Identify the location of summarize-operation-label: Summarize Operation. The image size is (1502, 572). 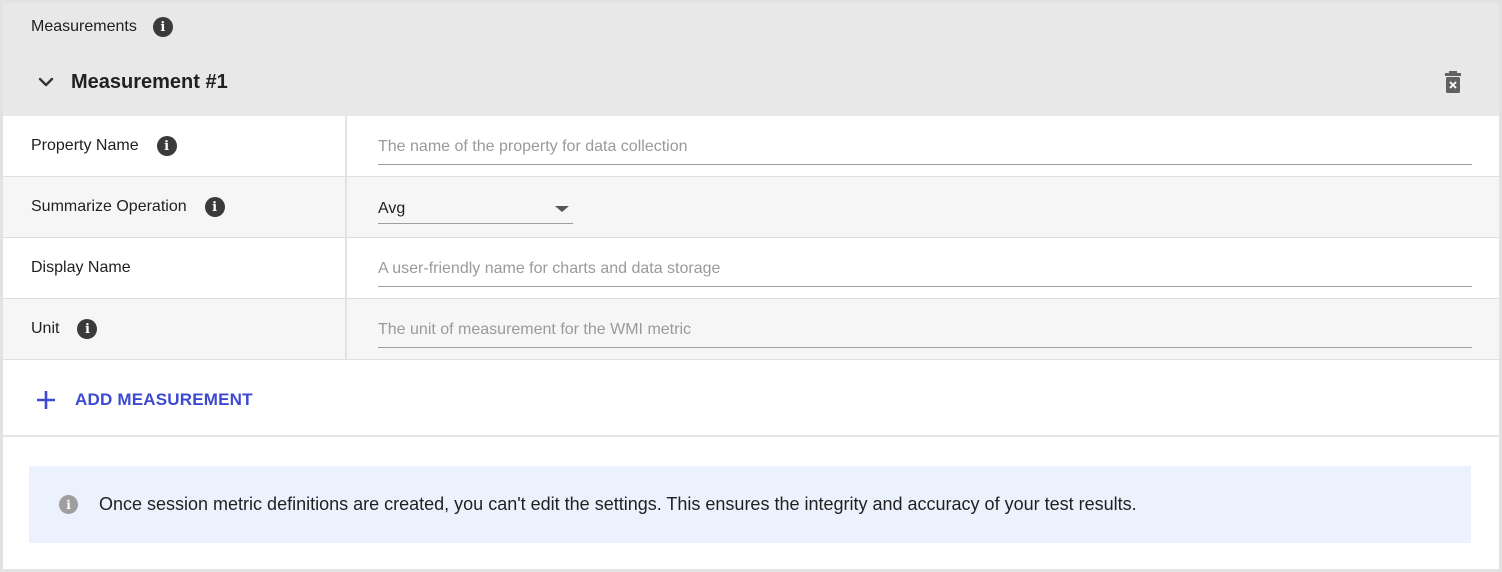
(109, 206).